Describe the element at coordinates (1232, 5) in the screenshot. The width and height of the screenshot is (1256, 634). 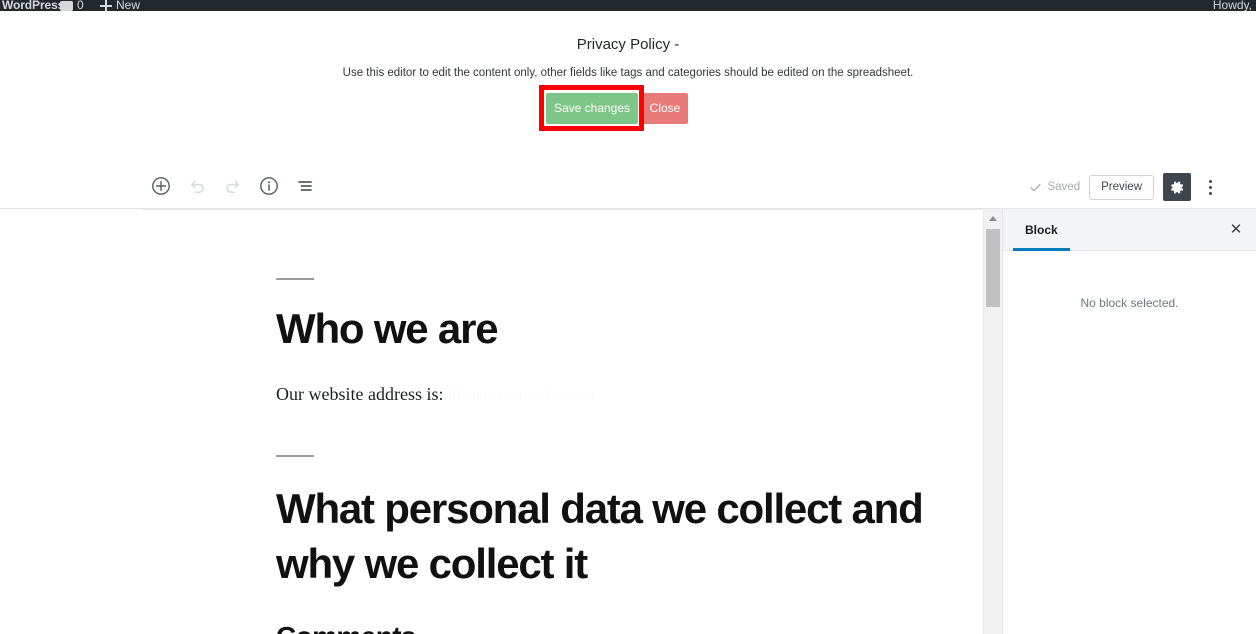
I see `admin-bar-howdy: Howdy,` at that location.